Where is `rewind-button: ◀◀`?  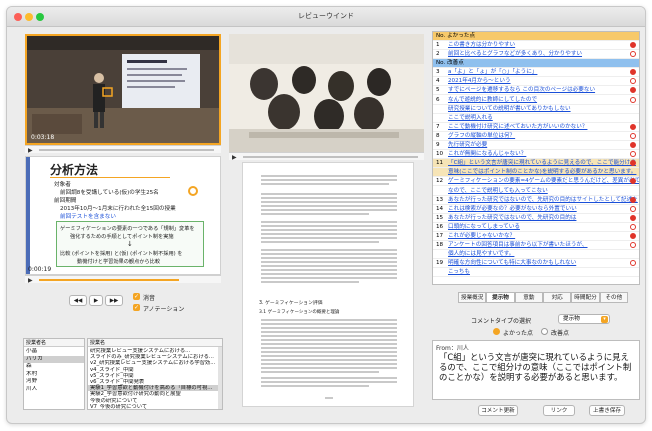
rewind-button: ◀◀ is located at coordinates (78, 300).